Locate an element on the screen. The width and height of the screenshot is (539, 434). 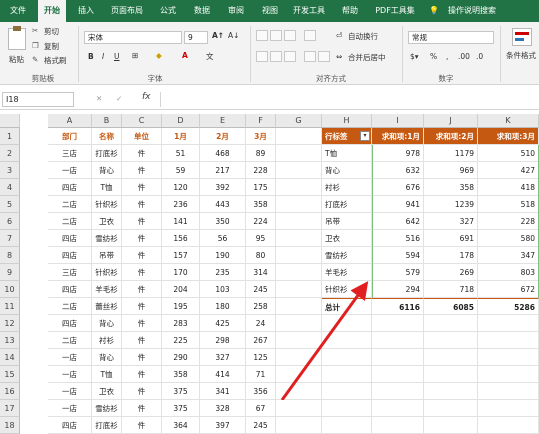
row-header: 12 is located at coordinates (10, 323).